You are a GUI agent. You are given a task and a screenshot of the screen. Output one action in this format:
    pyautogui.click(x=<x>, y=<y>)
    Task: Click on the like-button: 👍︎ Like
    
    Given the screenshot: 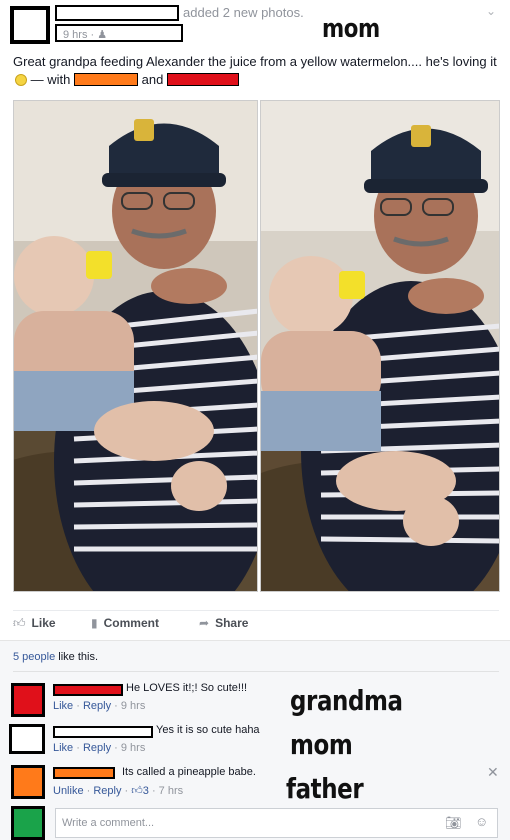 What is the action you would take?
    pyautogui.click(x=34, y=623)
    